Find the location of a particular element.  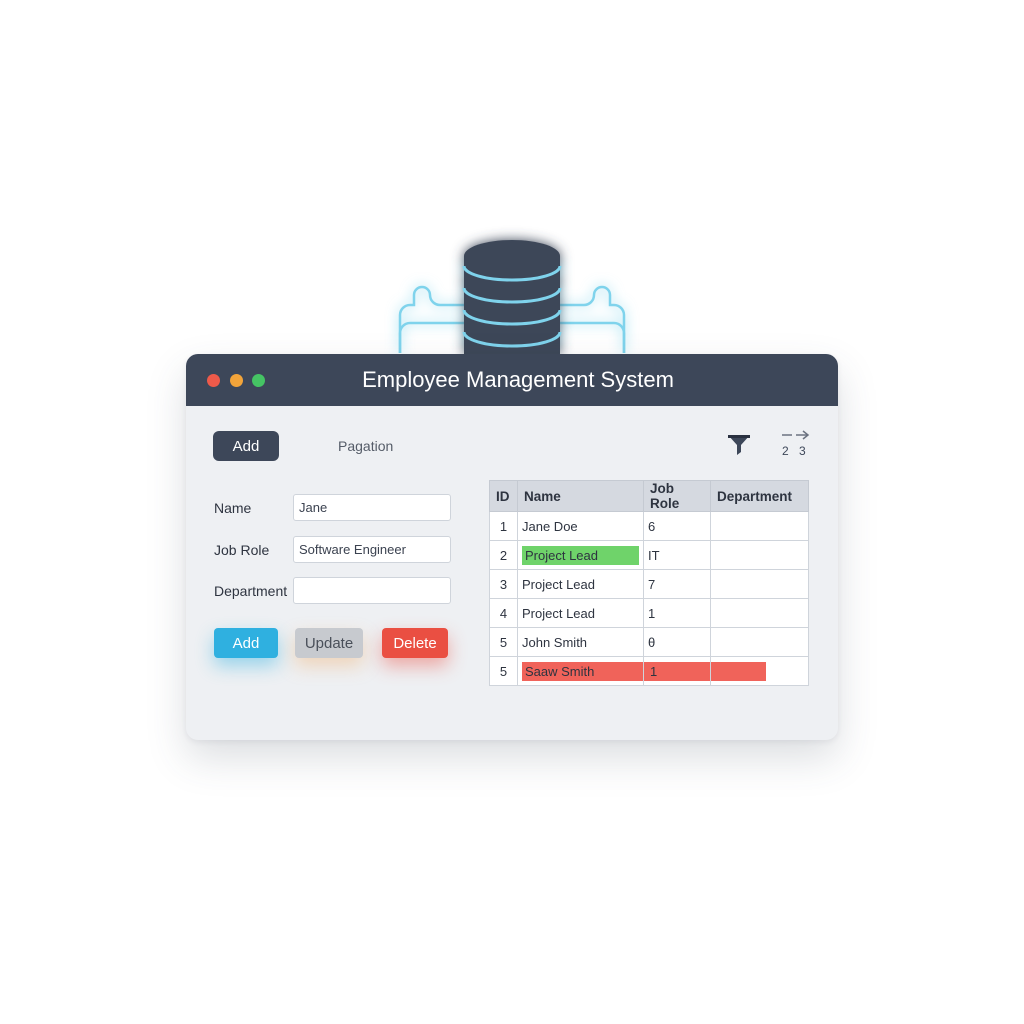

cell-id: 4 is located at coordinates (503, 613).